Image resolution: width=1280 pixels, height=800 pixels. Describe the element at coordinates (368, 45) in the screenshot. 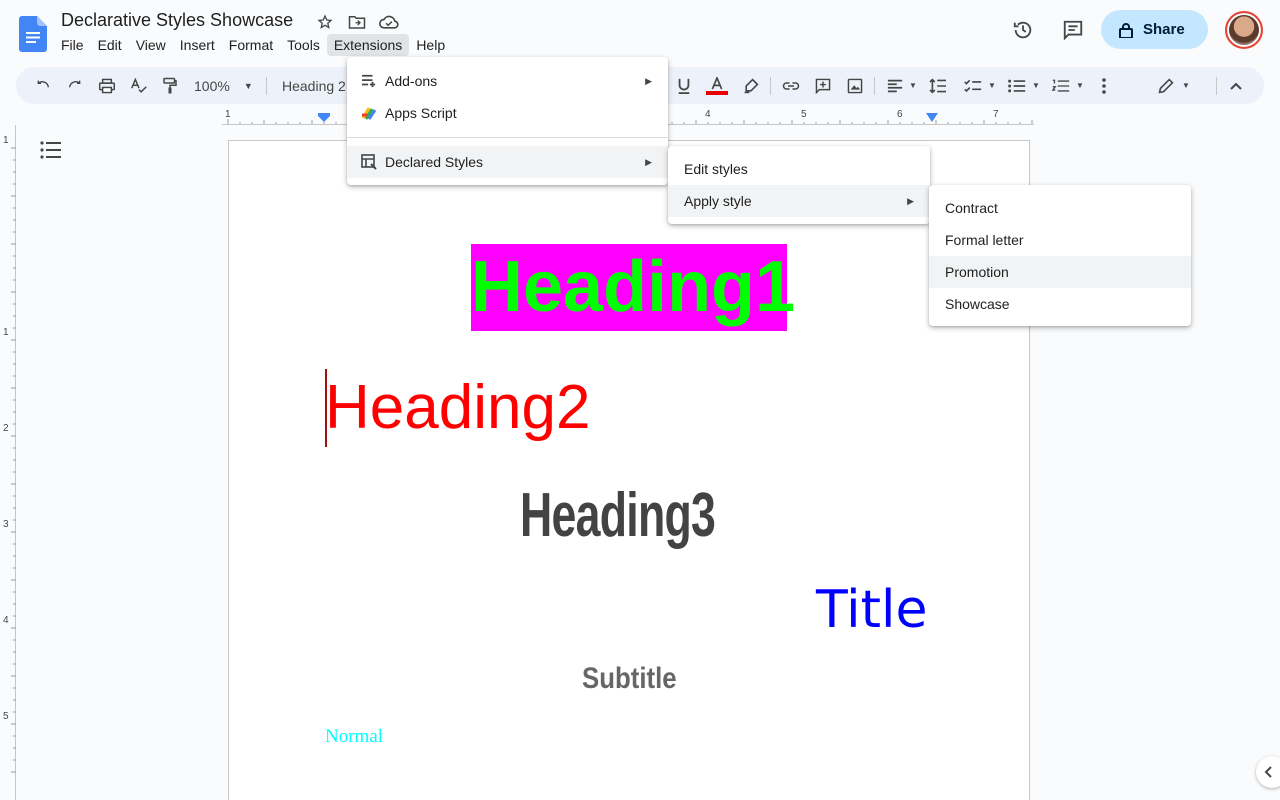

I see `menu-extensions: Extensions` at that location.